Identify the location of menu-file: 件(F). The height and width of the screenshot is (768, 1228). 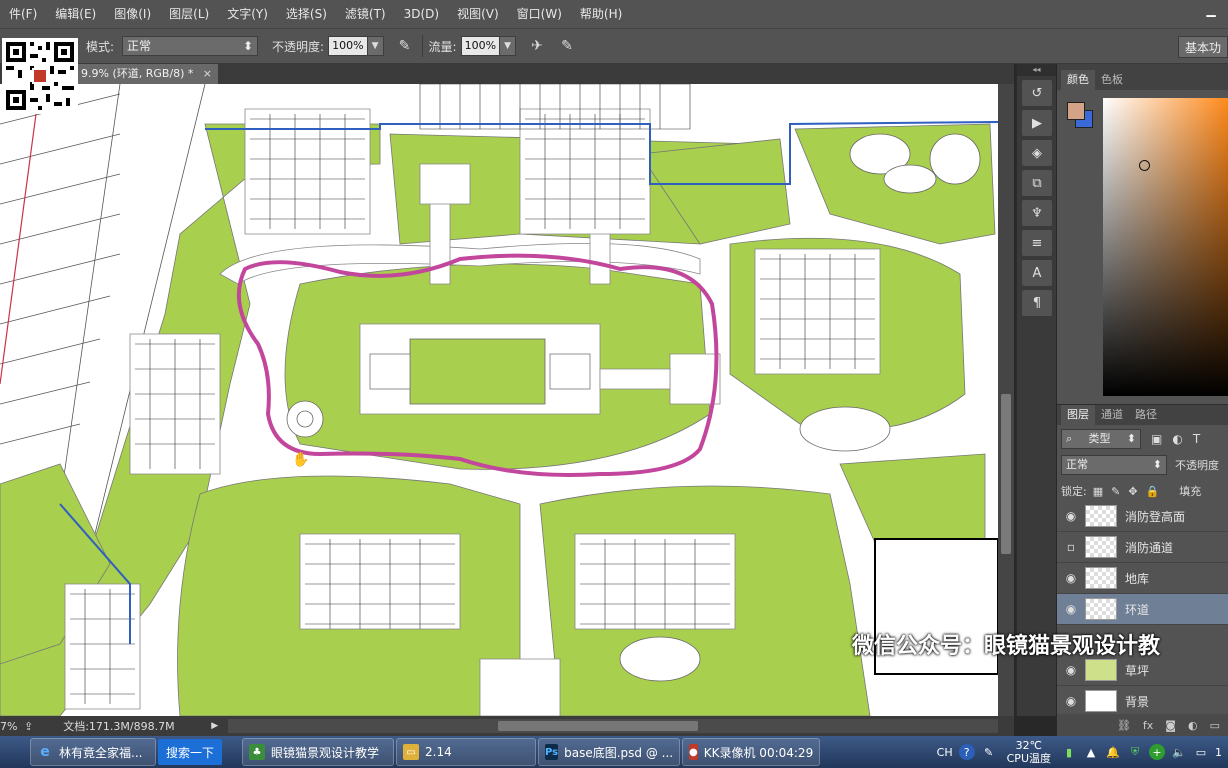
(23, 14).